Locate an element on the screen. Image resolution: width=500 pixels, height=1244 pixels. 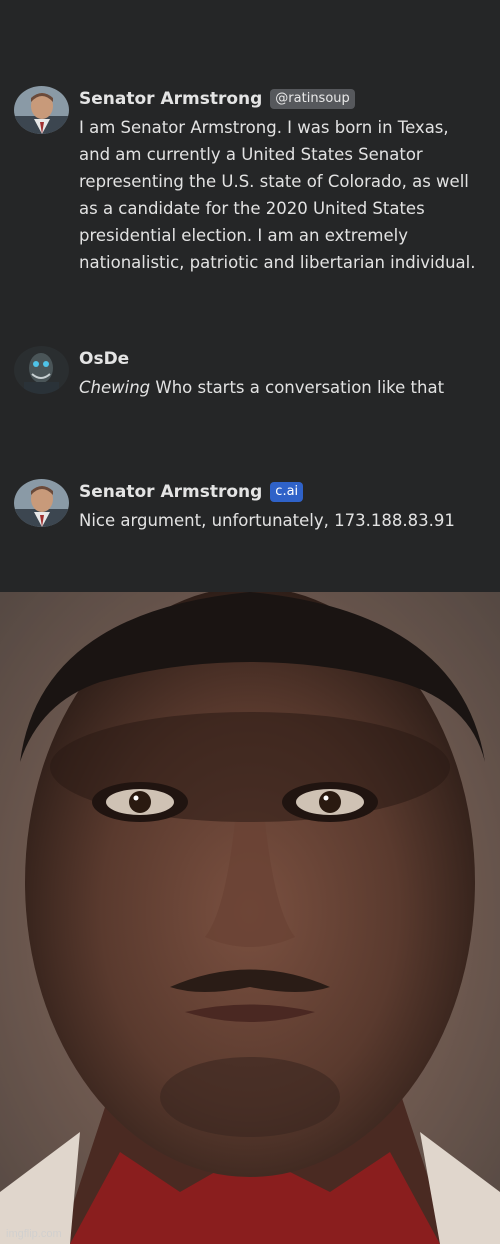
message-action: Chewing is located at coordinates (115, 387).